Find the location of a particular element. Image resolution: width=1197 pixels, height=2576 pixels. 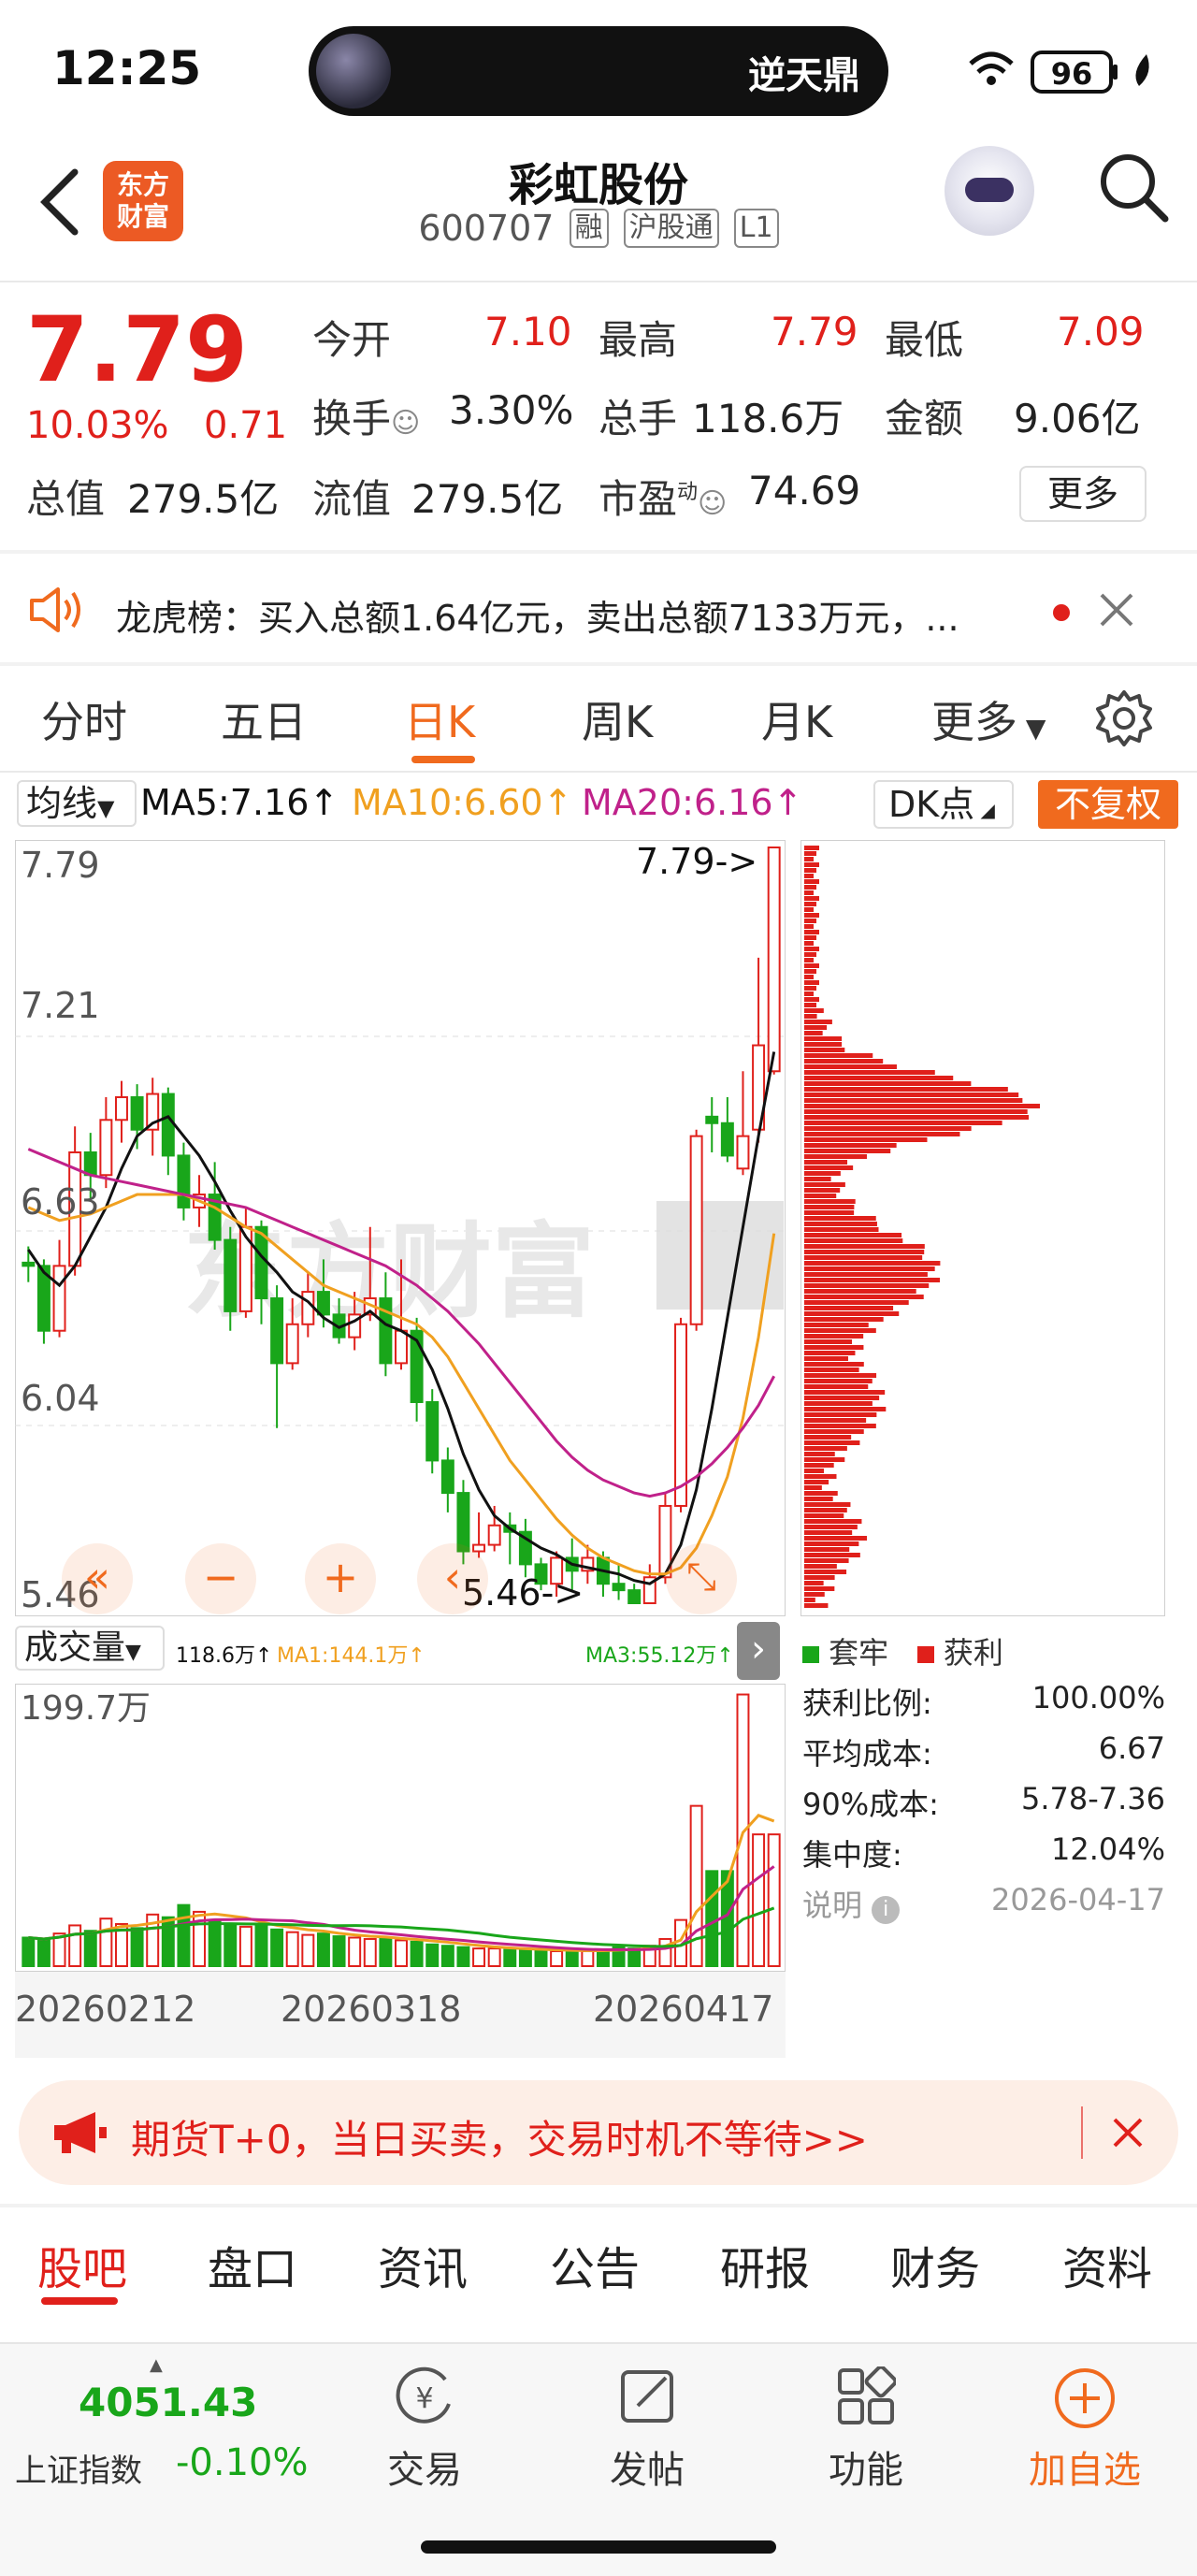

tab-news: 资讯 is located at coordinates (423, 2264).